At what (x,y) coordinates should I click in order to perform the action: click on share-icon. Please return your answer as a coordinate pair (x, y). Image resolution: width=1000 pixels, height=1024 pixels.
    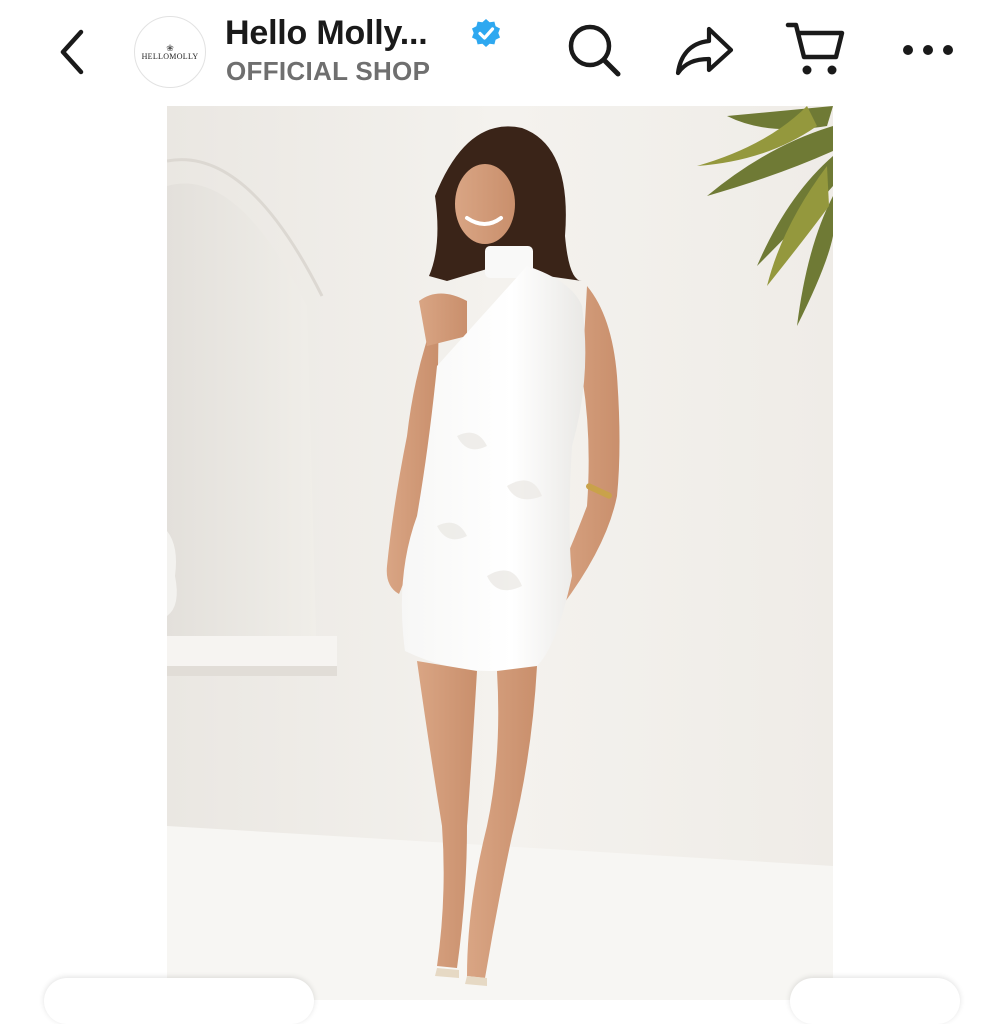
    Looking at the image, I should click on (704, 51).